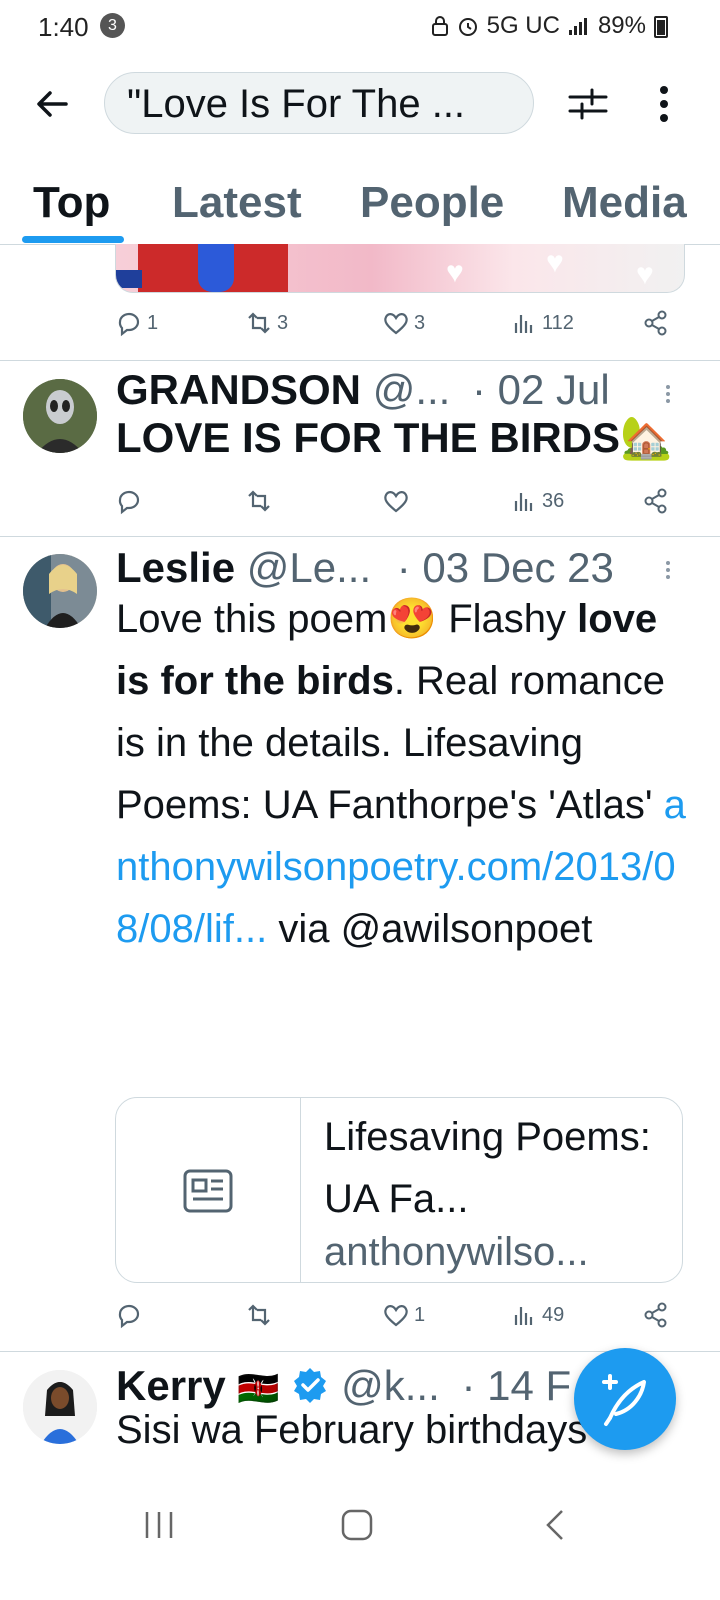  What do you see at coordinates (71, 203) in the screenshot?
I see `tab-top: Top` at bounding box center [71, 203].